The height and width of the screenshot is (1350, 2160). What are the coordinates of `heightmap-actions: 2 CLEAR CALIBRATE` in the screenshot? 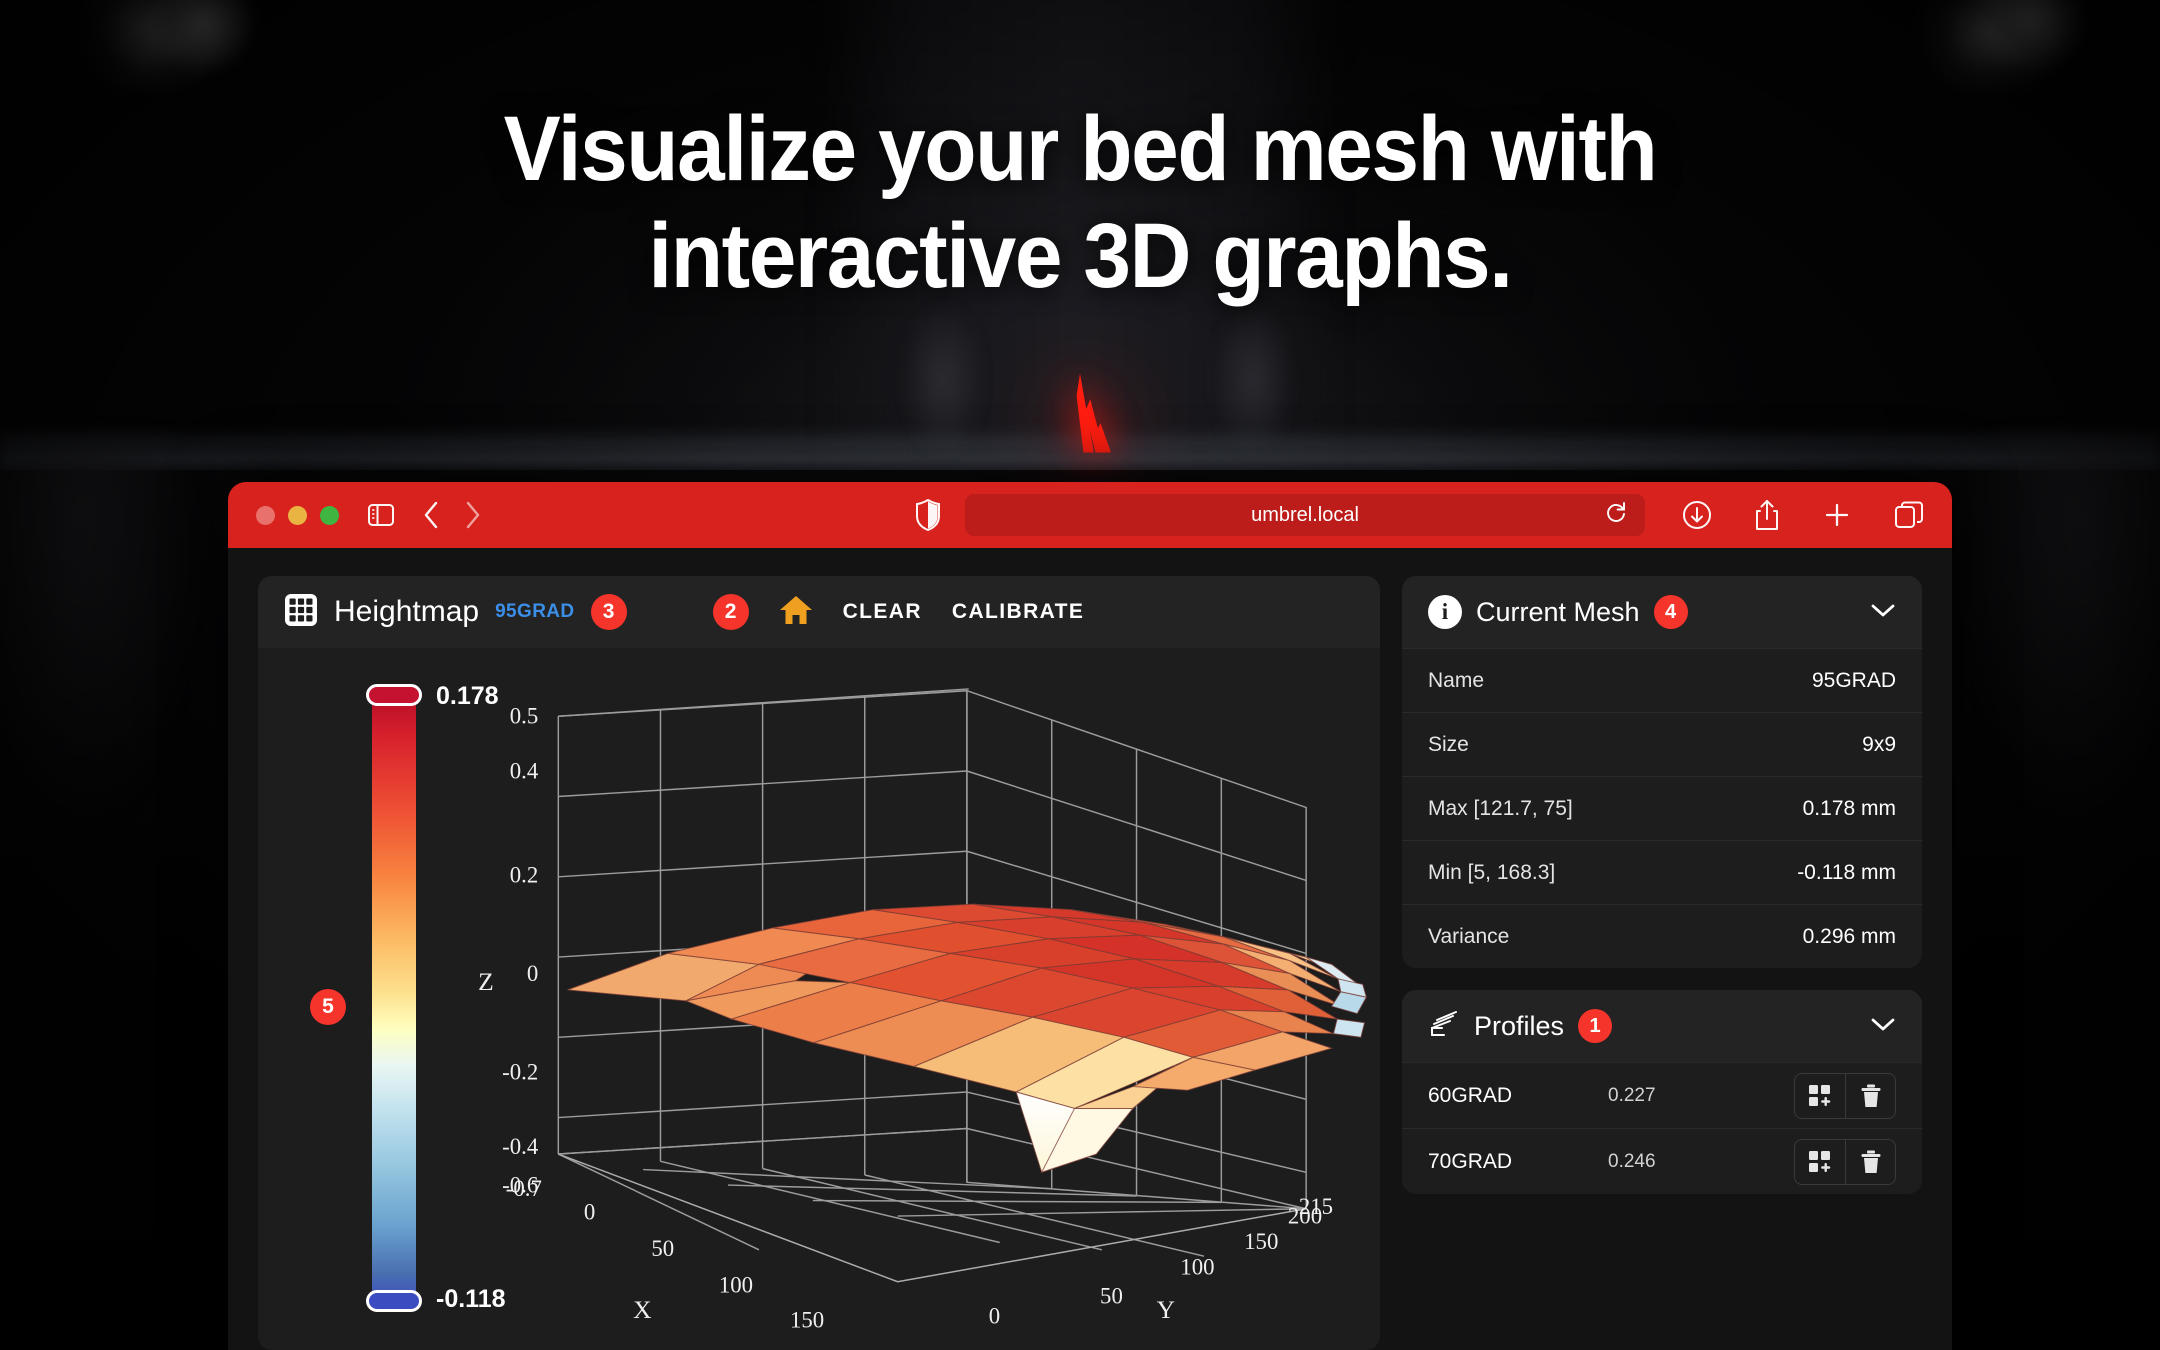 It's located at (898, 612).